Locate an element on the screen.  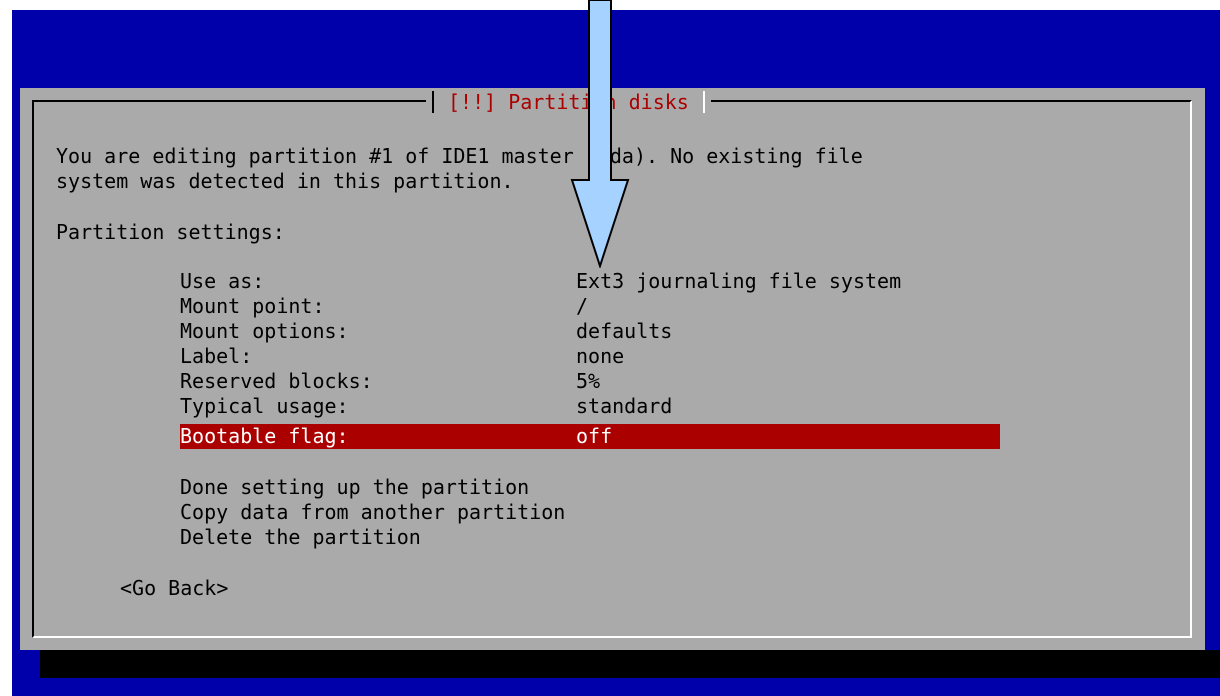
setting-label: Label: is located at coordinates (216, 356).